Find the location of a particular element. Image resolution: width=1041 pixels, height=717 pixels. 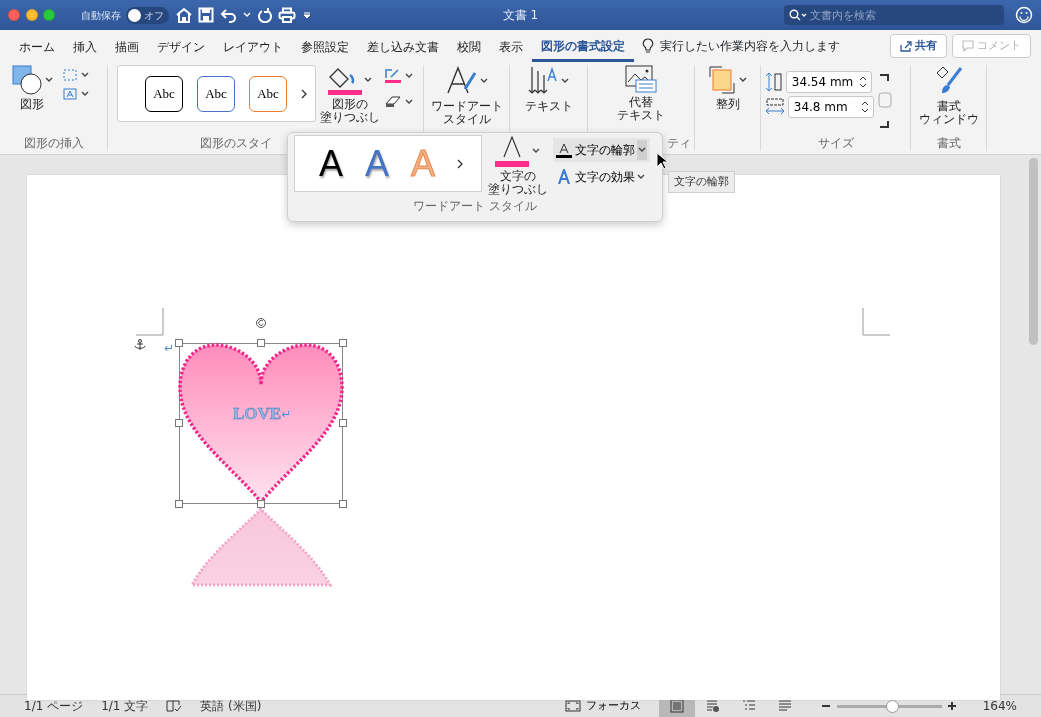

outline-view-icon is located at coordinates (749, 706).